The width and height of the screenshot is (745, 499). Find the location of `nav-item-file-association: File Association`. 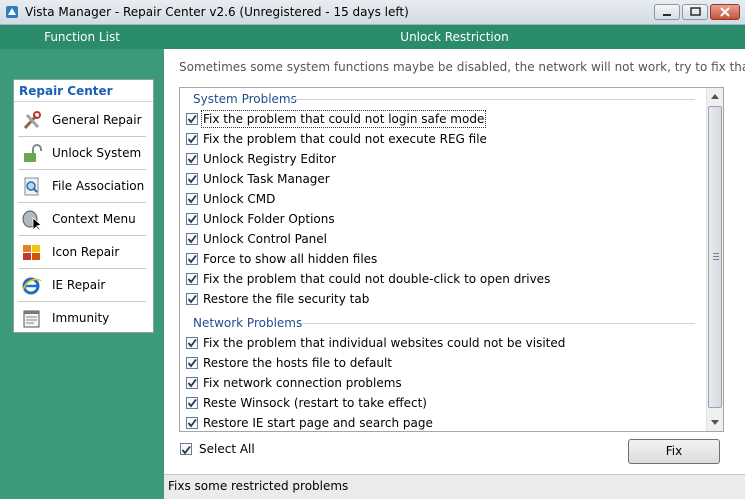

nav-item-file-association: File Association is located at coordinates (82, 186).